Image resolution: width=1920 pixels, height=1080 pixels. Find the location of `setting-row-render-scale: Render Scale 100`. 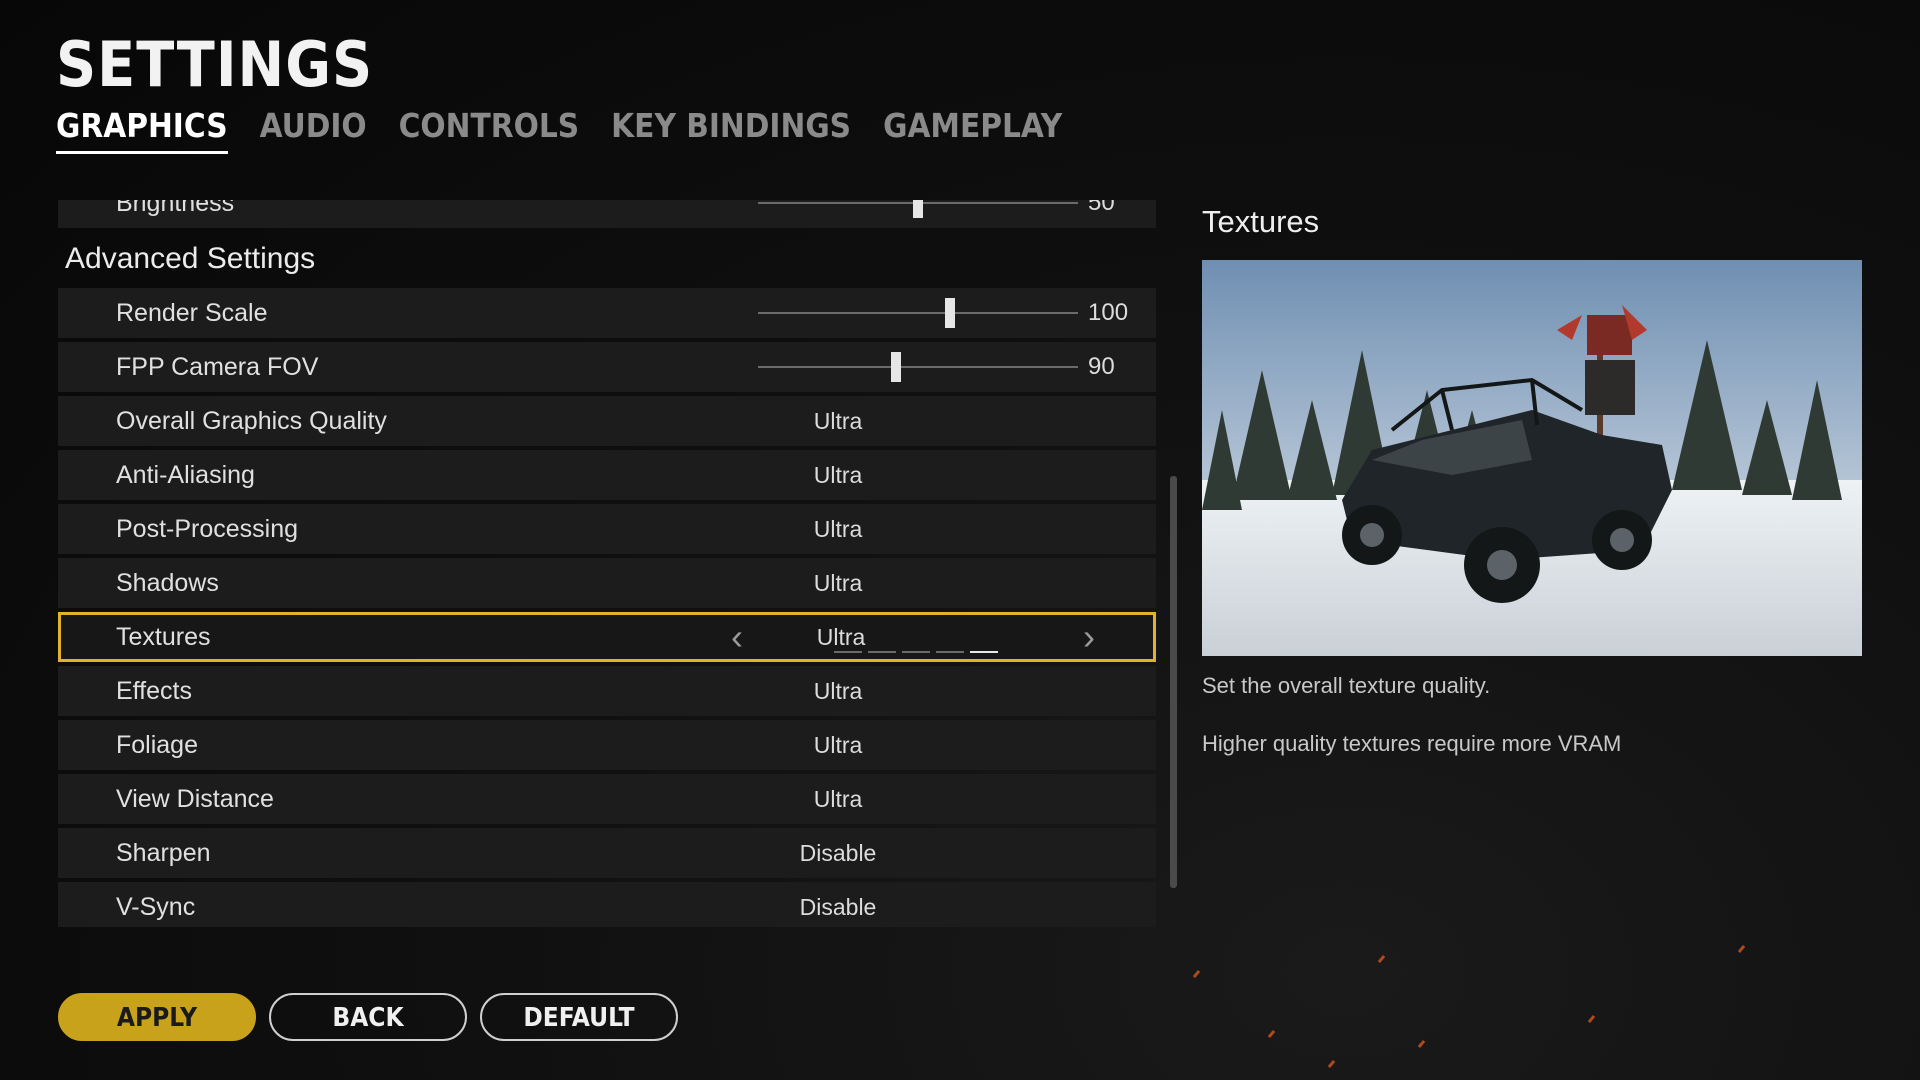

setting-row-render-scale: Render Scale 100 is located at coordinates (607, 313).